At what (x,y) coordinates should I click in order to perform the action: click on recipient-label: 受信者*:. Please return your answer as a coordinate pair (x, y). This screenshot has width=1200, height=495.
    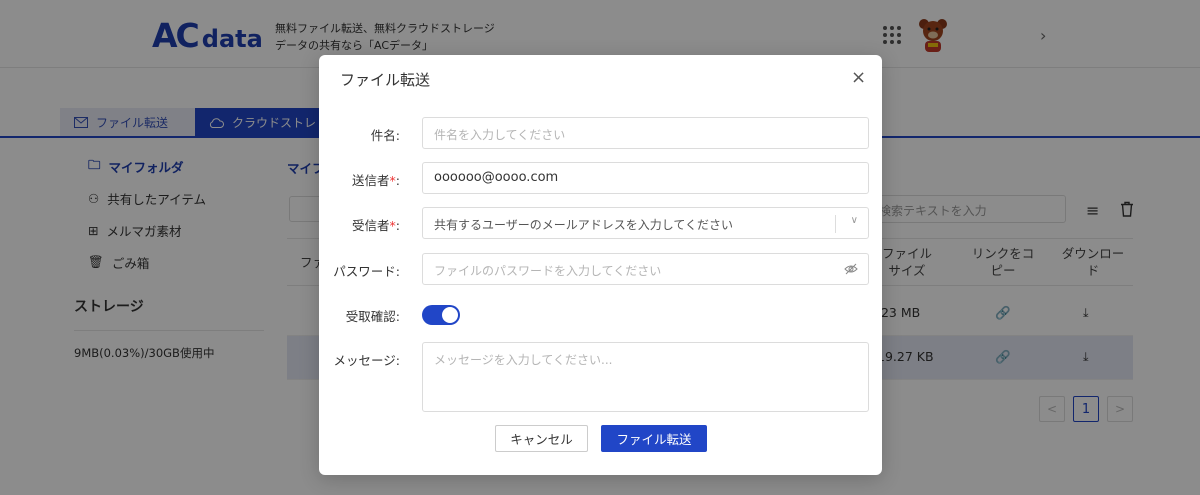
    Looking at the image, I should click on (376, 225).